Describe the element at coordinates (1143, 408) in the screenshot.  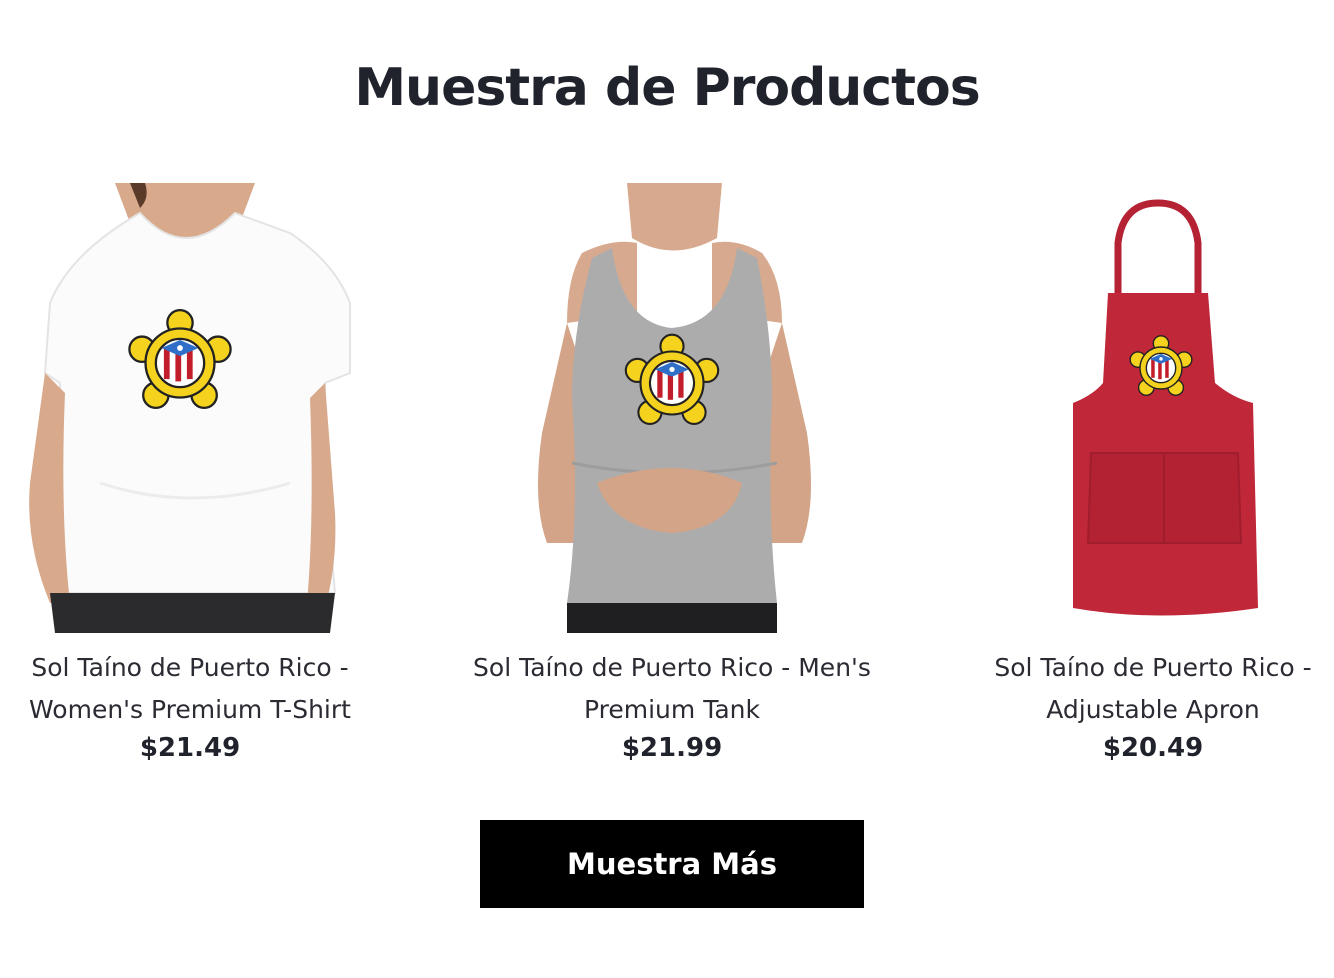
I see `apron-image` at that location.